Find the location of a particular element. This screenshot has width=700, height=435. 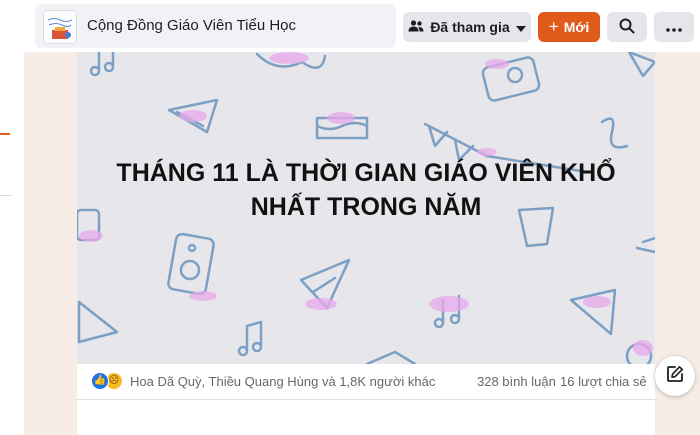

reaction-icons: 👍 ☹ is located at coordinates (108, 381).